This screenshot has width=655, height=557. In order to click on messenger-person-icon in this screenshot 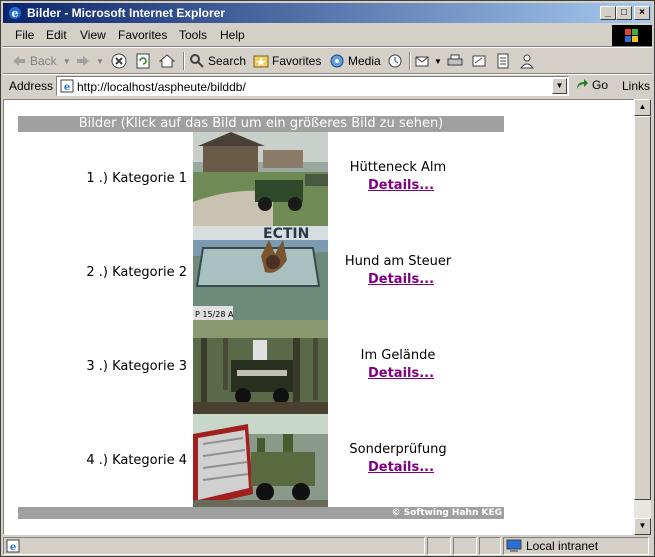, I will do `click(527, 61)`.